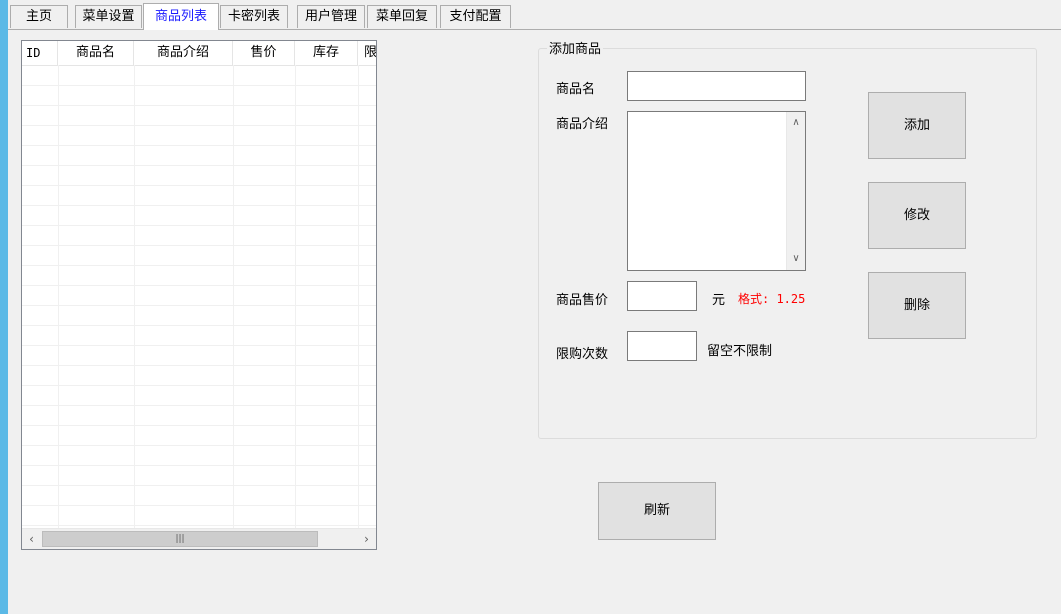 This screenshot has height=614, width=1061. What do you see at coordinates (795, 191) in the screenshot?
I see `intro-vertical-scrollbar: ∧ ∨` at bounding box center [795, 191].